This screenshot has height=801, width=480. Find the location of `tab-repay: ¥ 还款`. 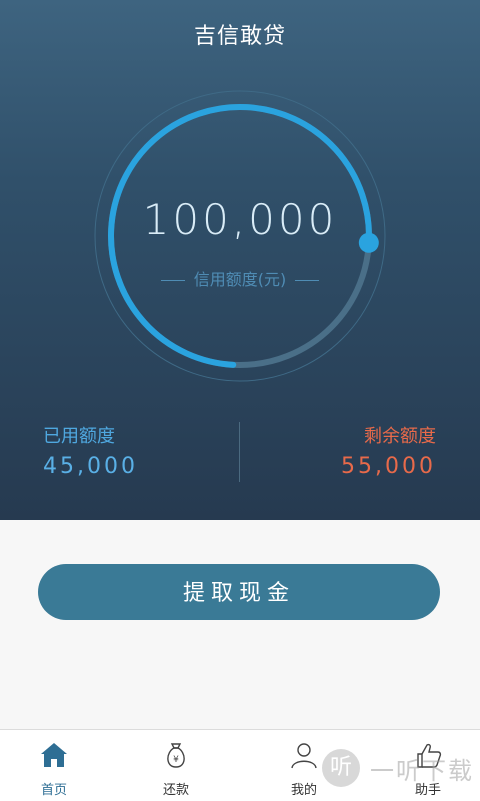

tab-repay: ¥ 还款 is located at coordinates (176, 765).